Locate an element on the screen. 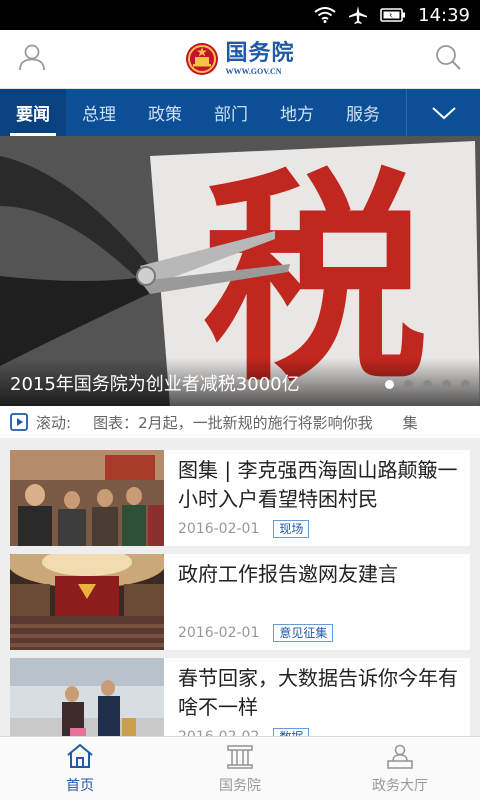  article-card: 图集 | 李克强西海固山路颠簸一小时入户看望特困村民 2016-02-01 现场 is located at coordinates (240, 498).